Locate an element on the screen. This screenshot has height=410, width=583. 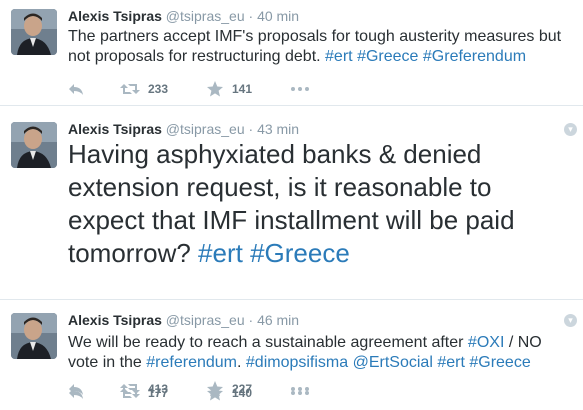
text-segment is located at coordinates (246, 253).